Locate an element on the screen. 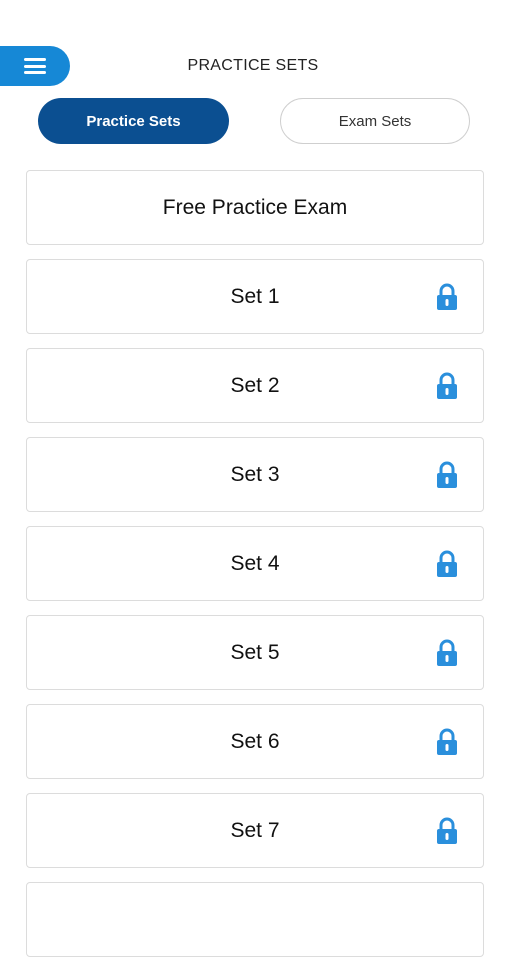 This screenshot has width=506, height=971. list-item-set-1: Set 1 is located at coordinates (255, 296).